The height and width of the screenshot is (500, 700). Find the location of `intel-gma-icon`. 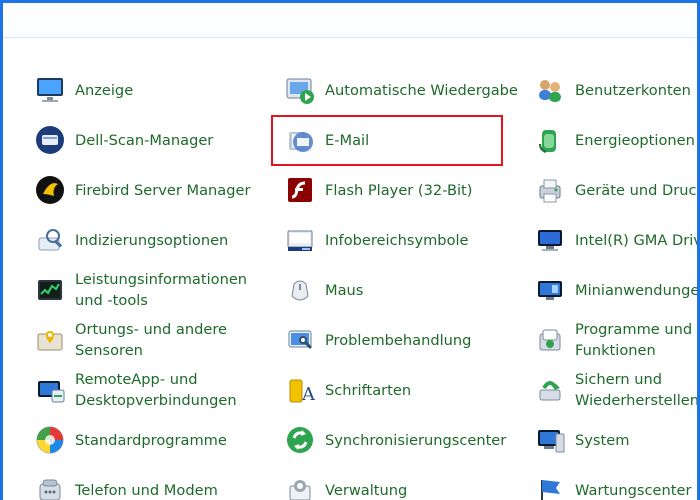

intel-gma-icon is located at coordinates (550, 240).